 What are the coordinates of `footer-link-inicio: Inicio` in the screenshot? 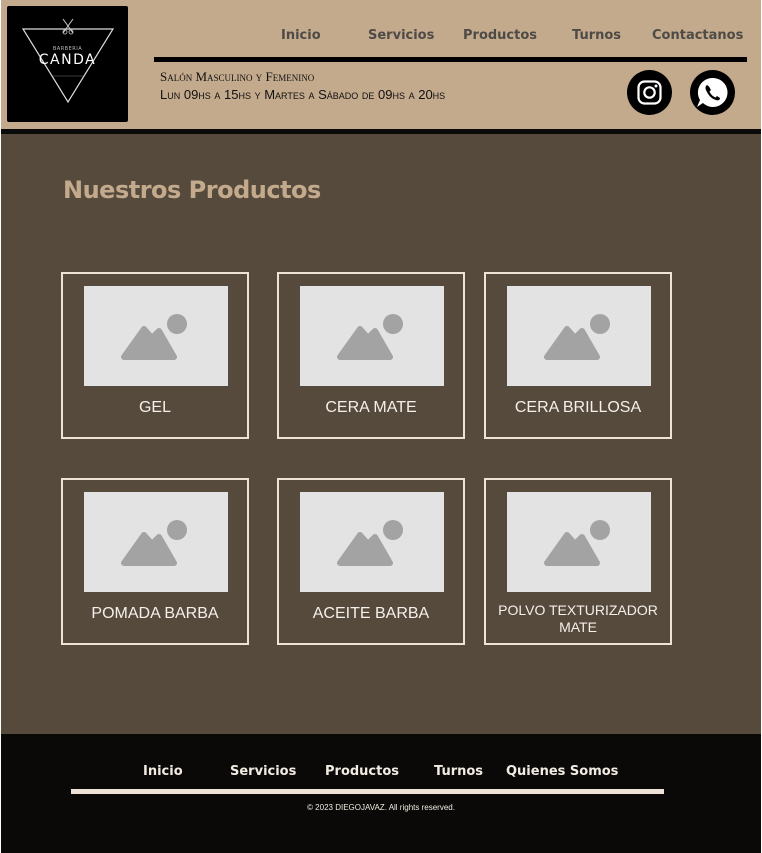 It's located at (163, 771).